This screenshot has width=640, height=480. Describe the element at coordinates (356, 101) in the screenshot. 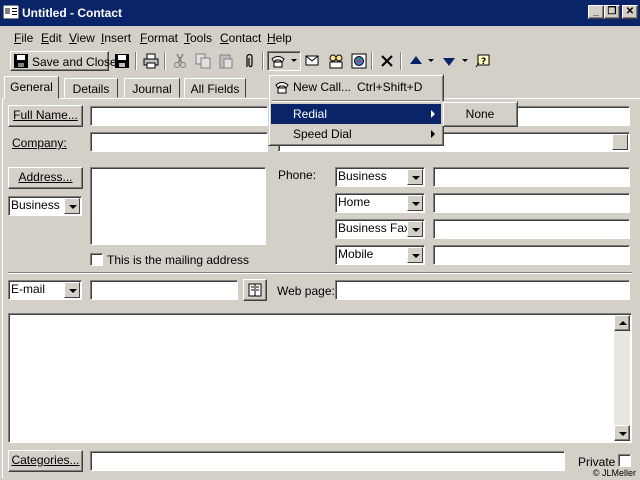

I see `menu-separator` at that location.